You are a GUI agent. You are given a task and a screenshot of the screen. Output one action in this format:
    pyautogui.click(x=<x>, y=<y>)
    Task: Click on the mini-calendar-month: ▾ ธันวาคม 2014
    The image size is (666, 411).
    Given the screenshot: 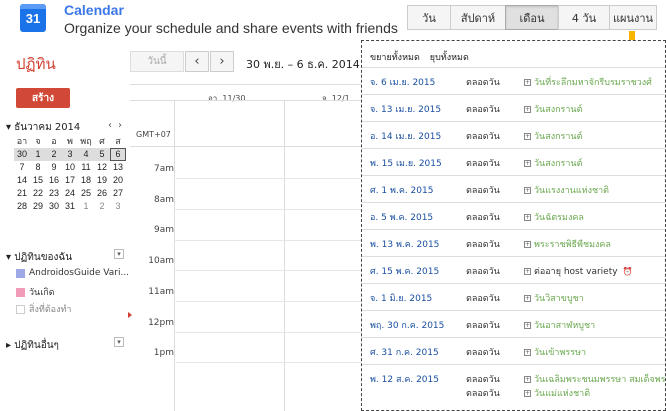 What is the action you would take?
    pyautogui.click(x=43, y=127)
    